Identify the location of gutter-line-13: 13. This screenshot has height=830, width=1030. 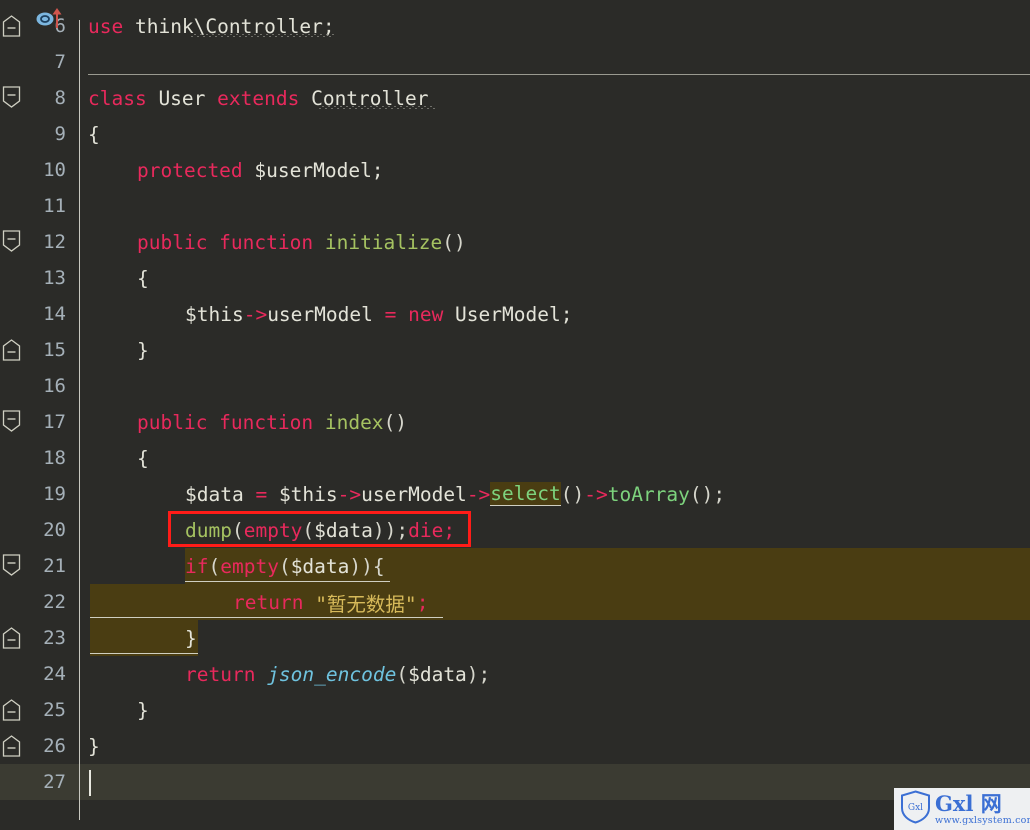
(34, 278).